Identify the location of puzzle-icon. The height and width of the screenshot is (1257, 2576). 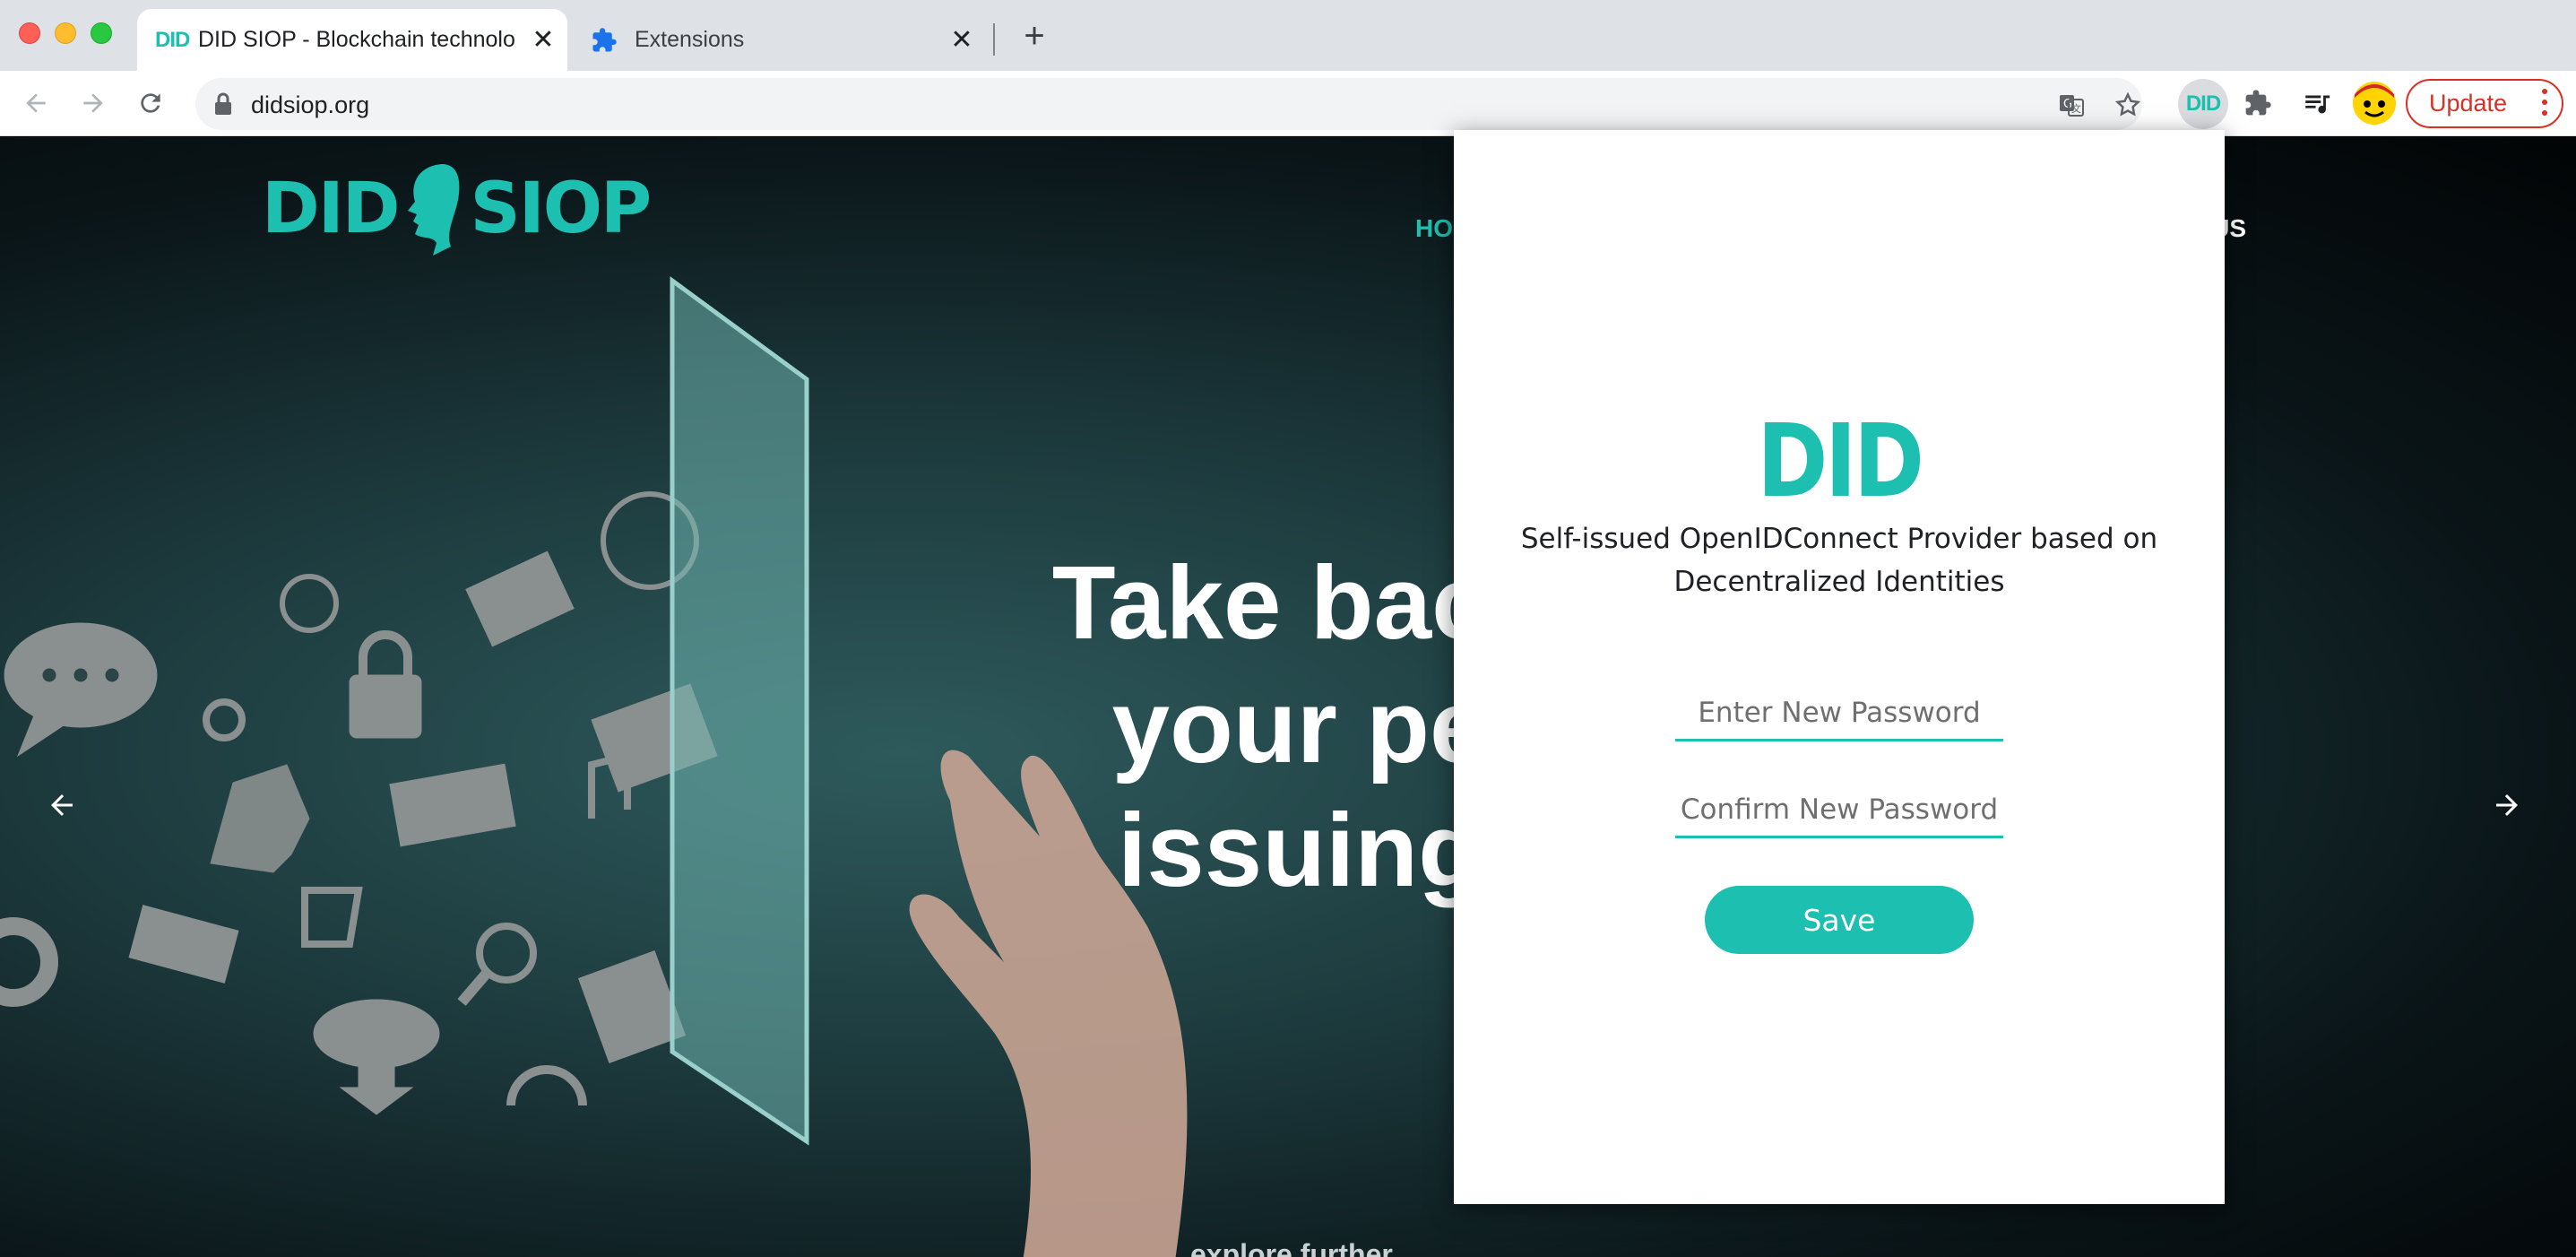
(2258, 103).